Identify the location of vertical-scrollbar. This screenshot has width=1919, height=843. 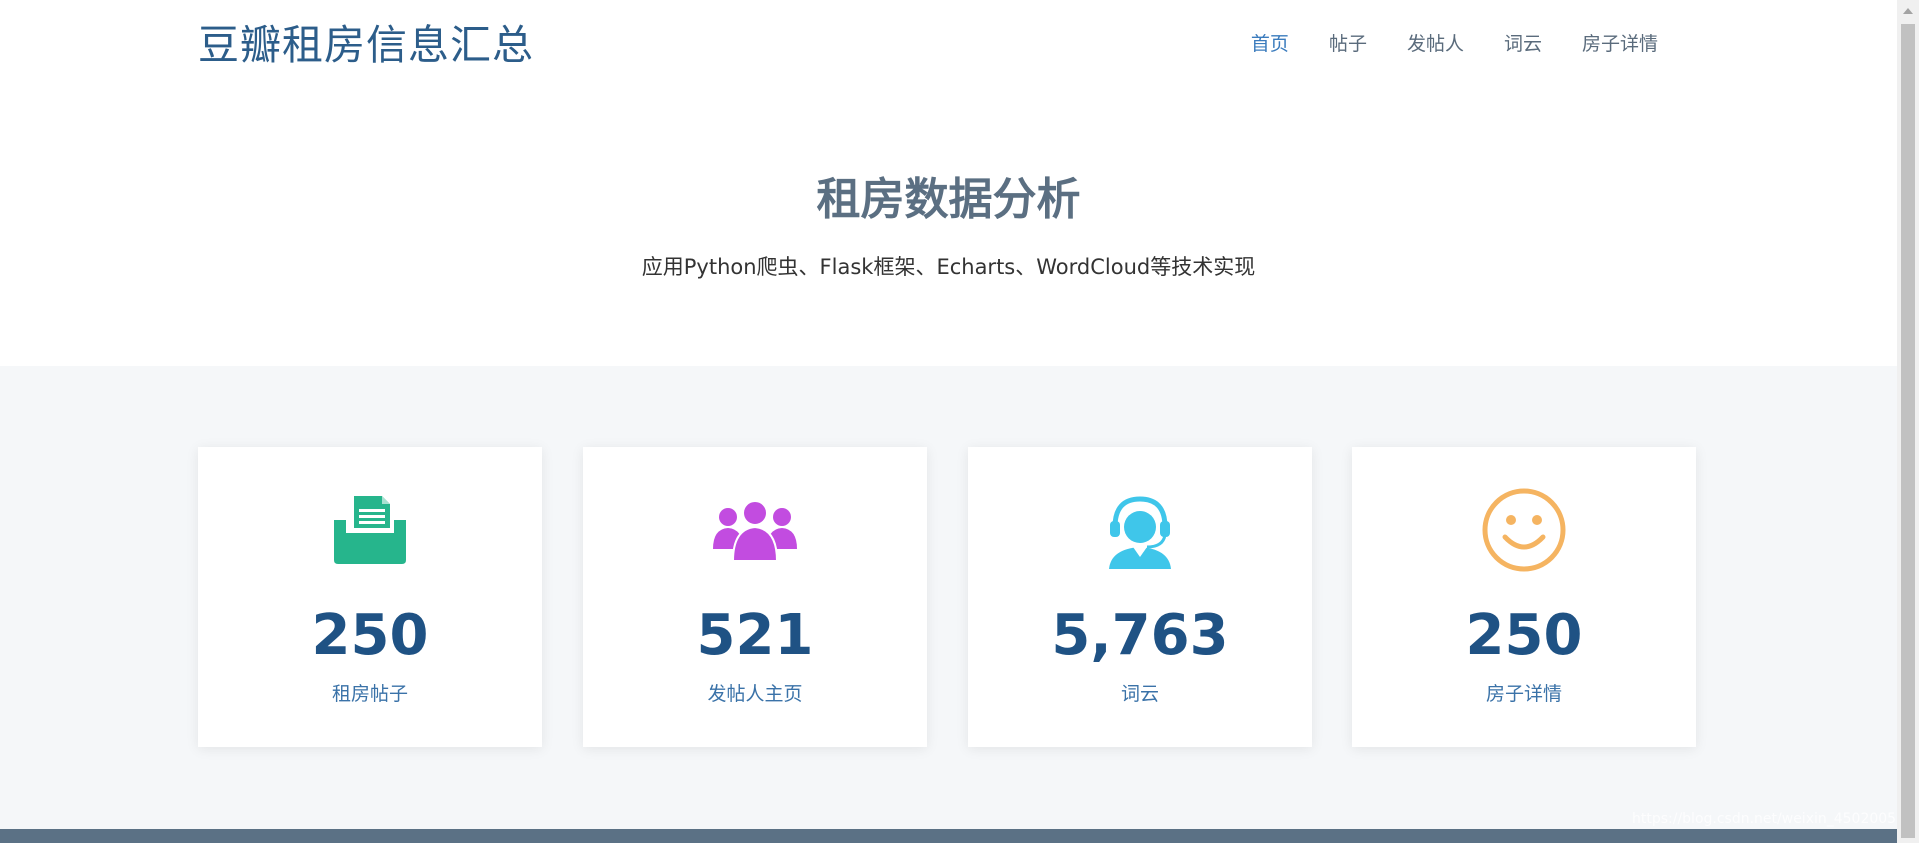
(1908, 421).